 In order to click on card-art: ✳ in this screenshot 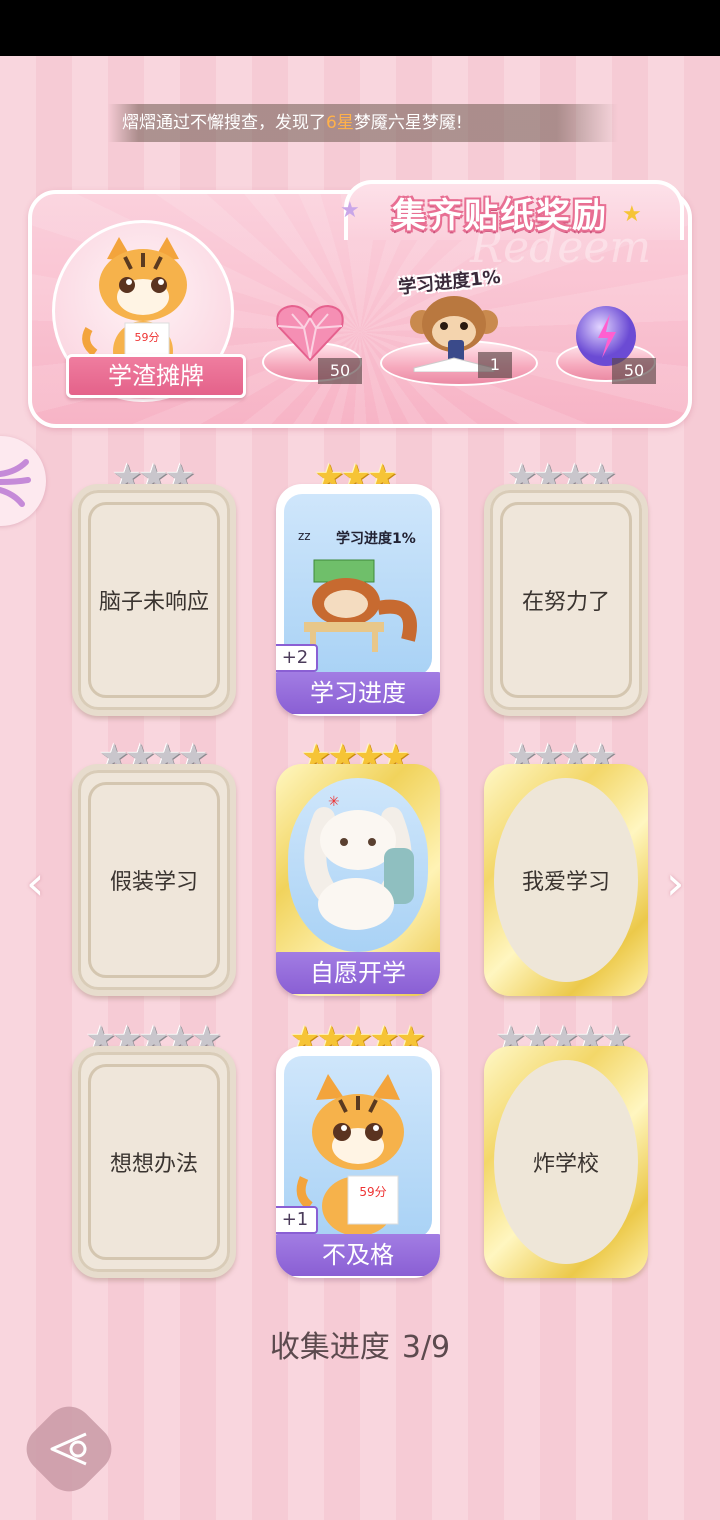, I will do `click(358, 865)`.